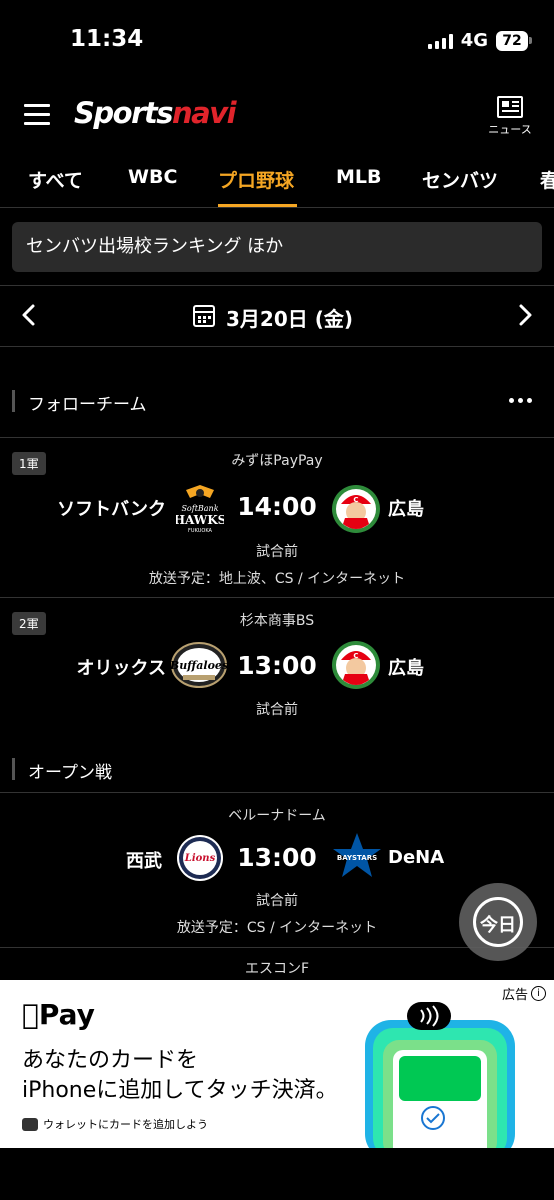 The height and width of the screenshot is (1200, 554). What do you see at coordinates (256, 179) in the screenshot?
I see `tab-pro-baseball: プロ野球` at bounding box center [256, 179].